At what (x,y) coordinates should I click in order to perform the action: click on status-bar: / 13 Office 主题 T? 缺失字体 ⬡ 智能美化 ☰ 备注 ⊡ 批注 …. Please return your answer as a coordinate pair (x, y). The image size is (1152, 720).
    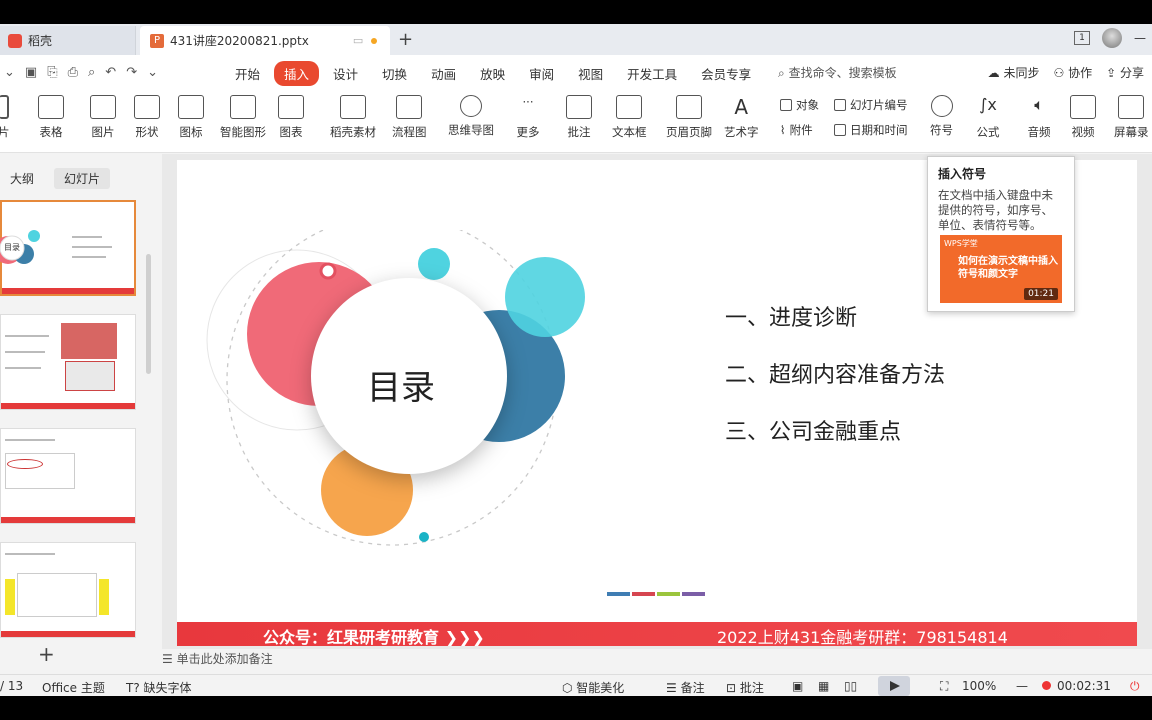
    Looking at the image, I should click on (576, 685).